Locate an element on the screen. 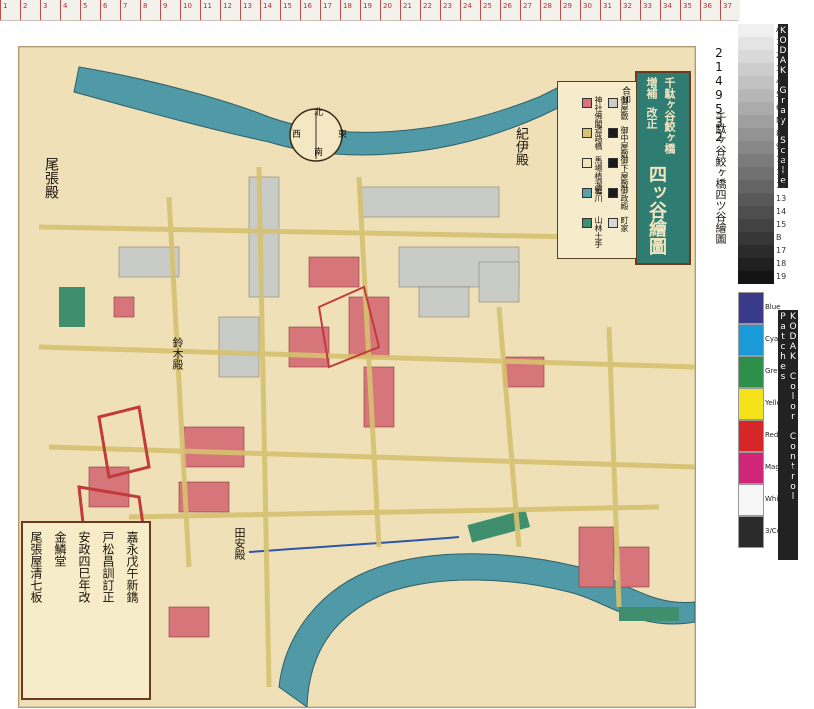 The image size is (814, 709). legend-label: 山林土手 is located at coordinates (598, 232).